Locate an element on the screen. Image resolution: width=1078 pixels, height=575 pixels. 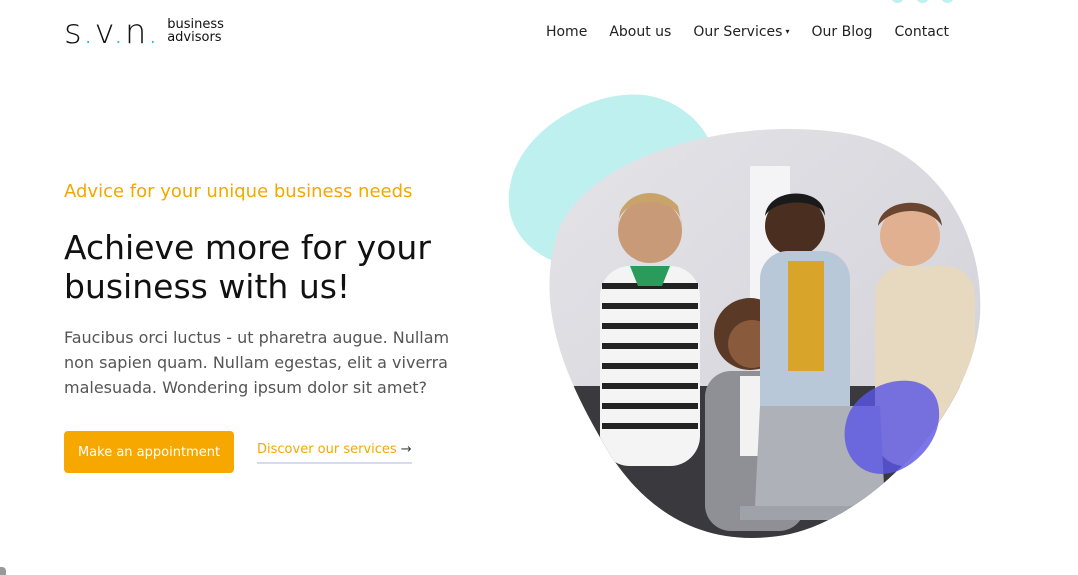
logo-line-2: advisors is located at coordinates (194, 37).